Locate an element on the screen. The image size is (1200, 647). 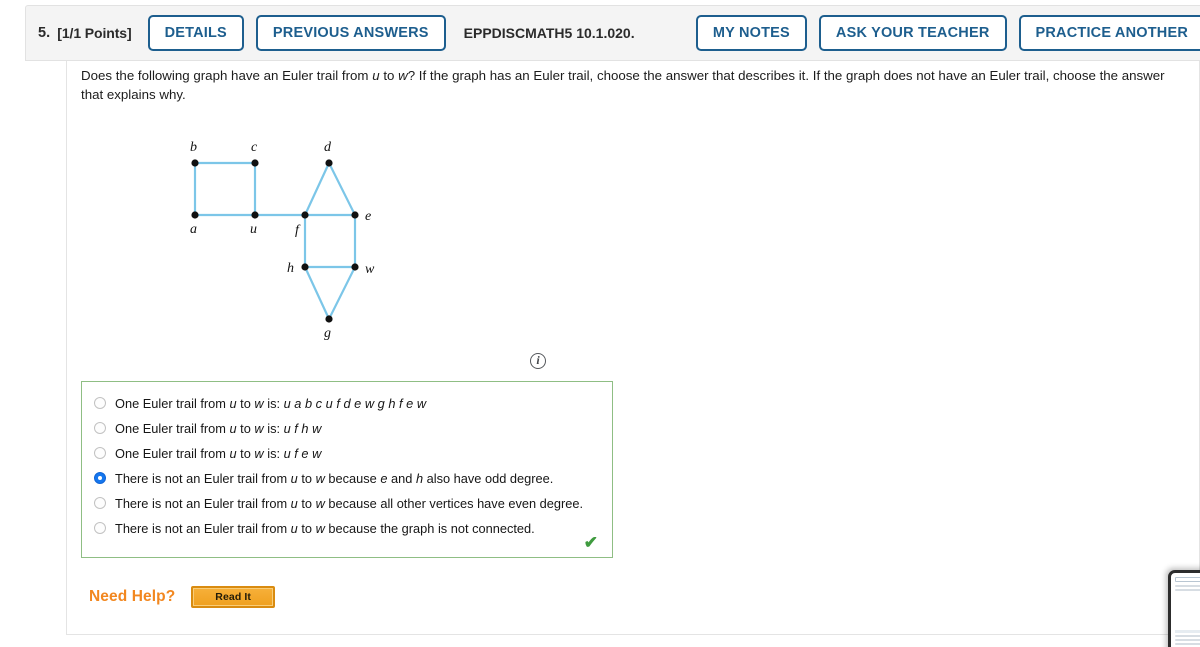
need-help-label: Need Help? is located at coordinates (132, 596).